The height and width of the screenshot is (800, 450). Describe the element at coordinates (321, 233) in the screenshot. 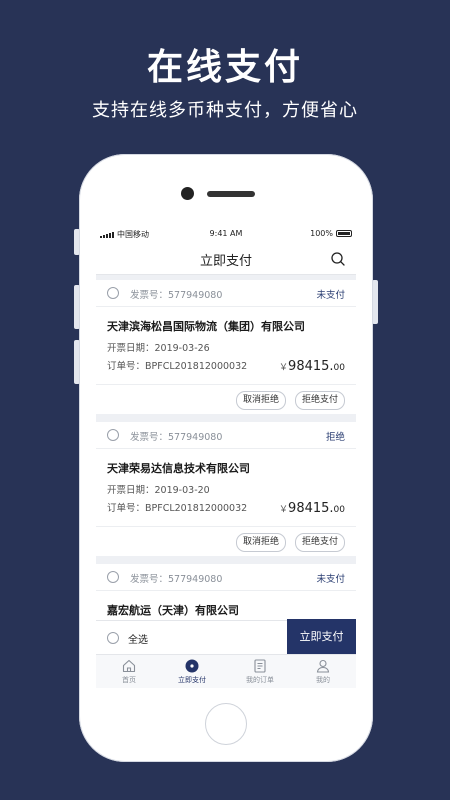

I see `battery-percent: 100%` at that location.